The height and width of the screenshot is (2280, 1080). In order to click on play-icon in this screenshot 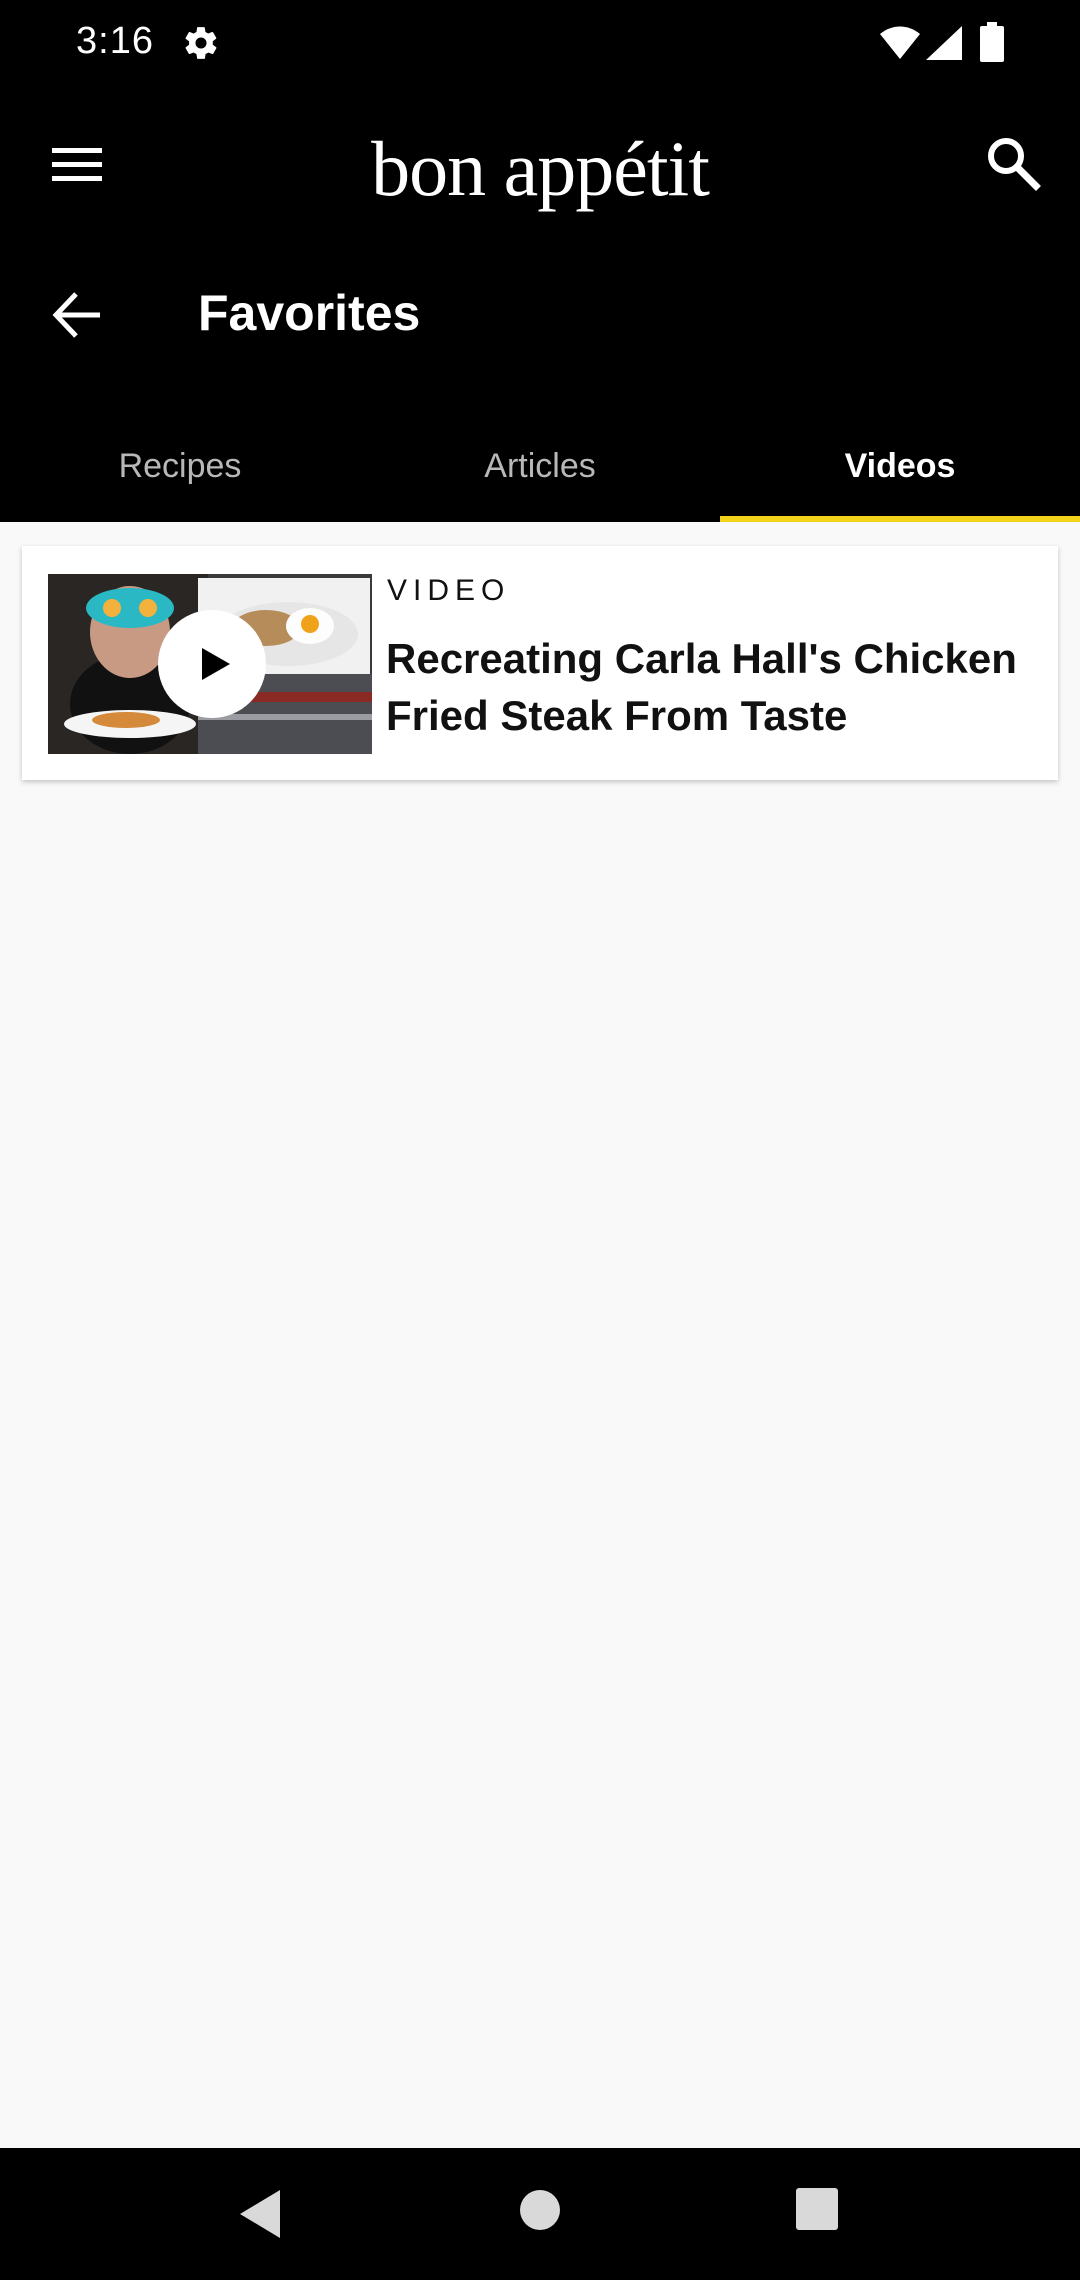, I will do `click(212, 664)`.